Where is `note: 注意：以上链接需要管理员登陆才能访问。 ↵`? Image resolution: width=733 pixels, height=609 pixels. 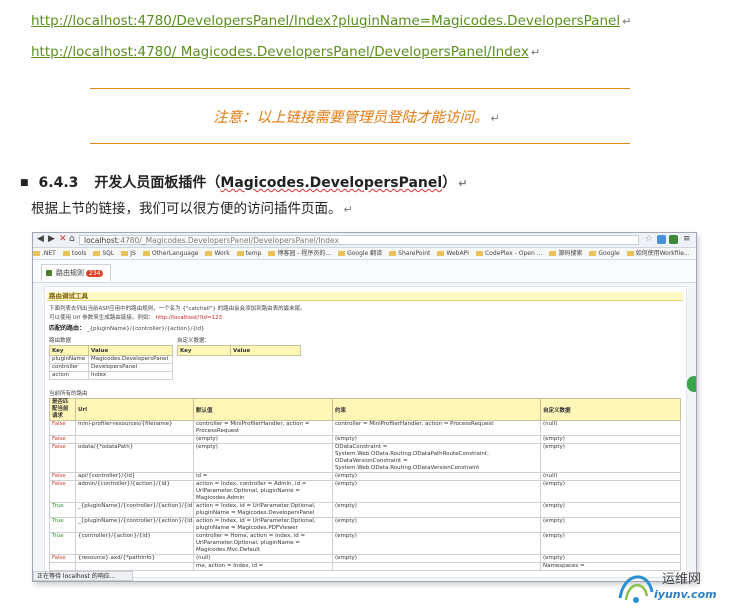
note: 注意：以上链接需要管理员登陆才能访问。 ↵ is located at coordinates (356, 116).